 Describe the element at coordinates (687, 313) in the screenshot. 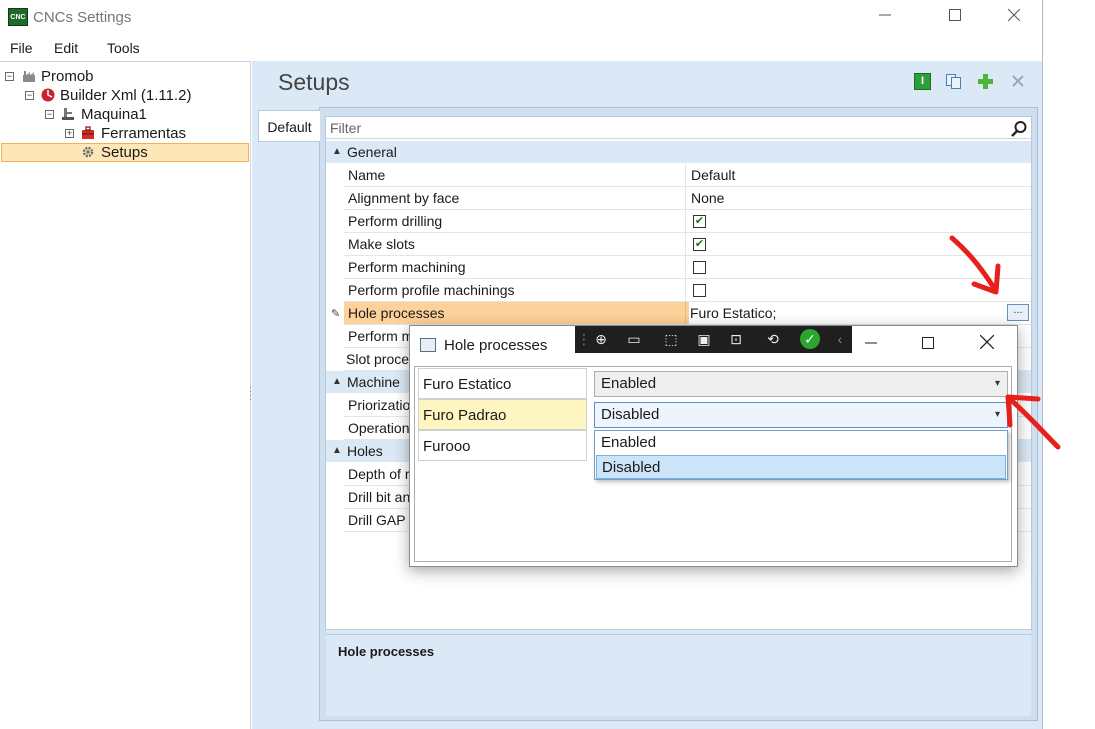

I see `prop-row-hole-processes: Hole processes Furo Estatico;` at that location.